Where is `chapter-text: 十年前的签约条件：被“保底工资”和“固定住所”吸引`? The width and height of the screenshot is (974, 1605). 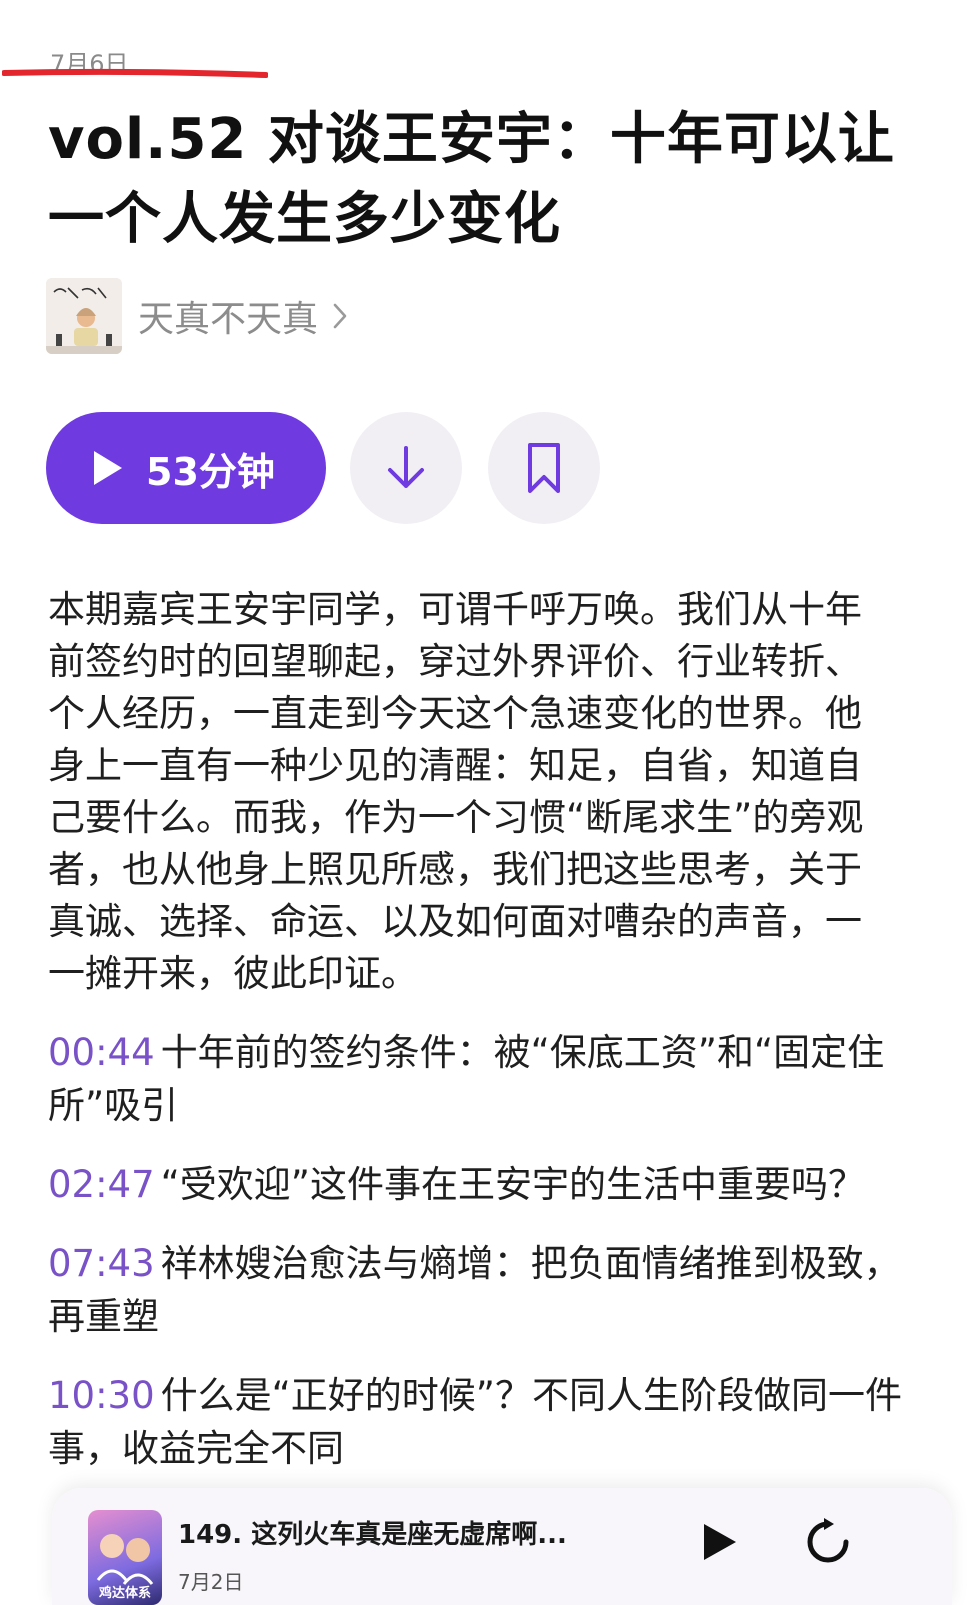 chapter-text: 十年前的签约条件：被“保底工资”和“固定住所”吸引 is located at coordinates (466, 1079).